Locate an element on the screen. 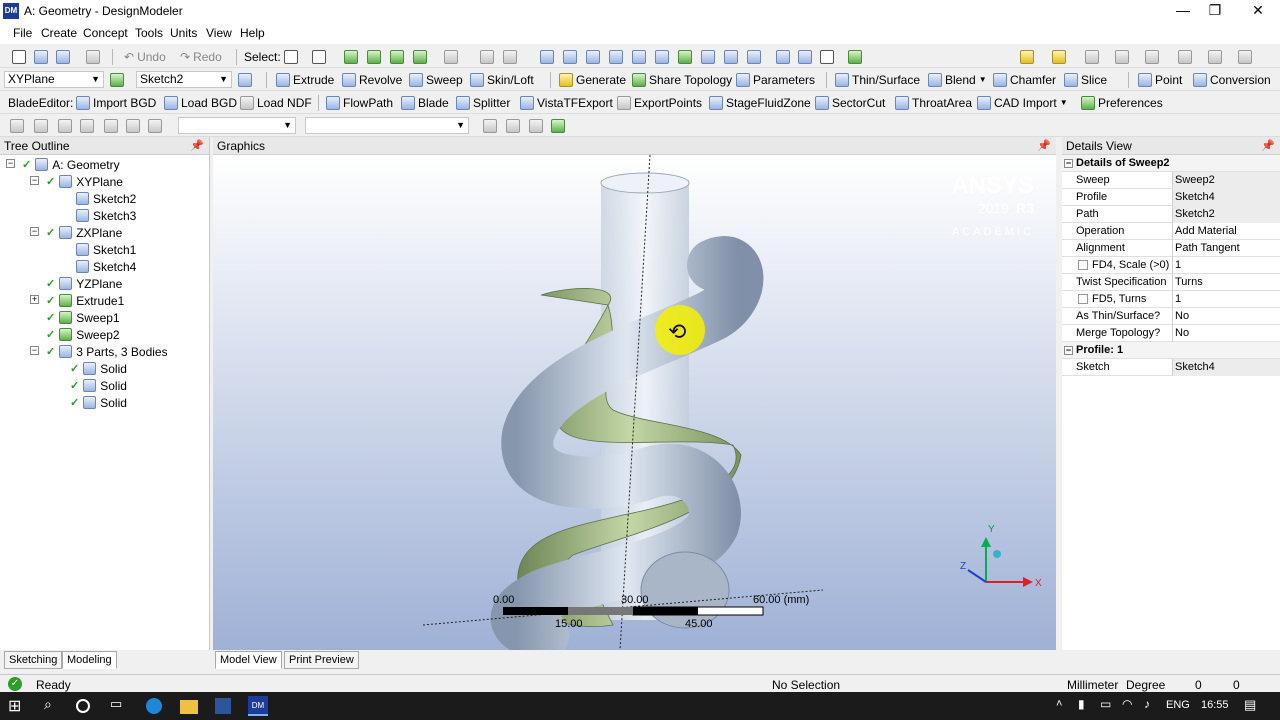 The height and width of the screenshot is (720, 1280). extend-selection-icon is located at coordinates (451, 56).